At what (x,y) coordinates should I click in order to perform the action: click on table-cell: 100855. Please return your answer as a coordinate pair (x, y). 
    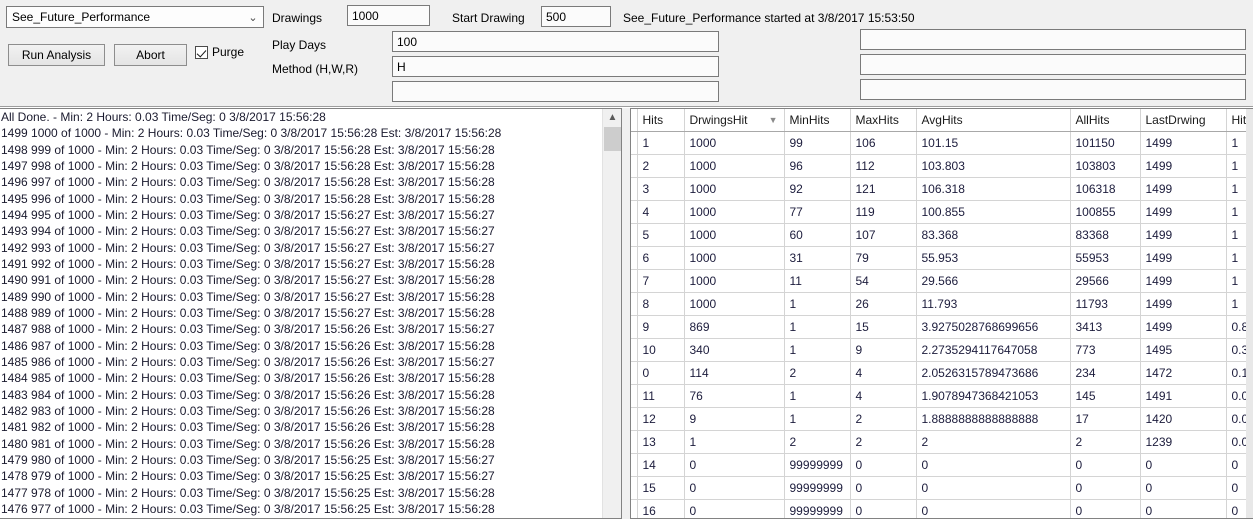
    Looking at the image, I should click on (1105, 212).